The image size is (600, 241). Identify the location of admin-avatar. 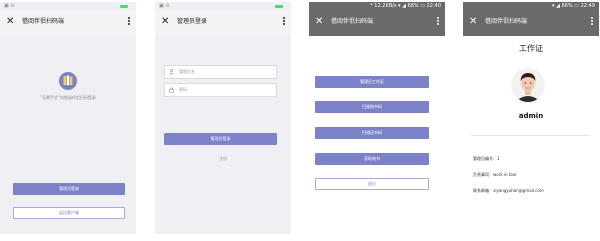
(528, 85).